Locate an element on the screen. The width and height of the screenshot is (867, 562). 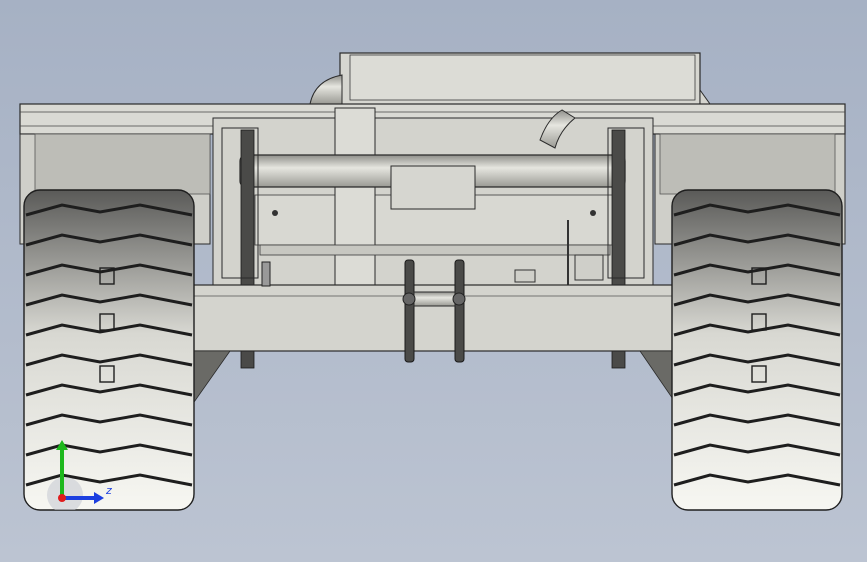
z-axis-label: z is located at coordinates (108, 490).